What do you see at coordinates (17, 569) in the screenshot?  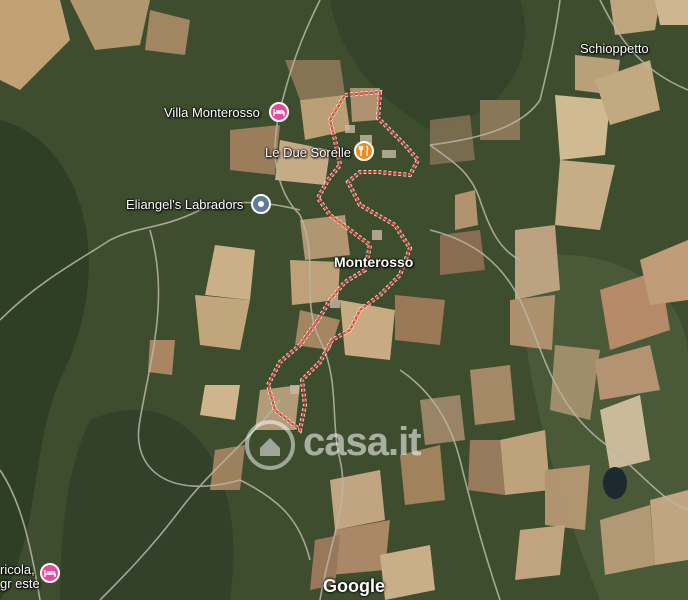 I see `agri-label-line1: ricola,` at bounding box center [17, 569].